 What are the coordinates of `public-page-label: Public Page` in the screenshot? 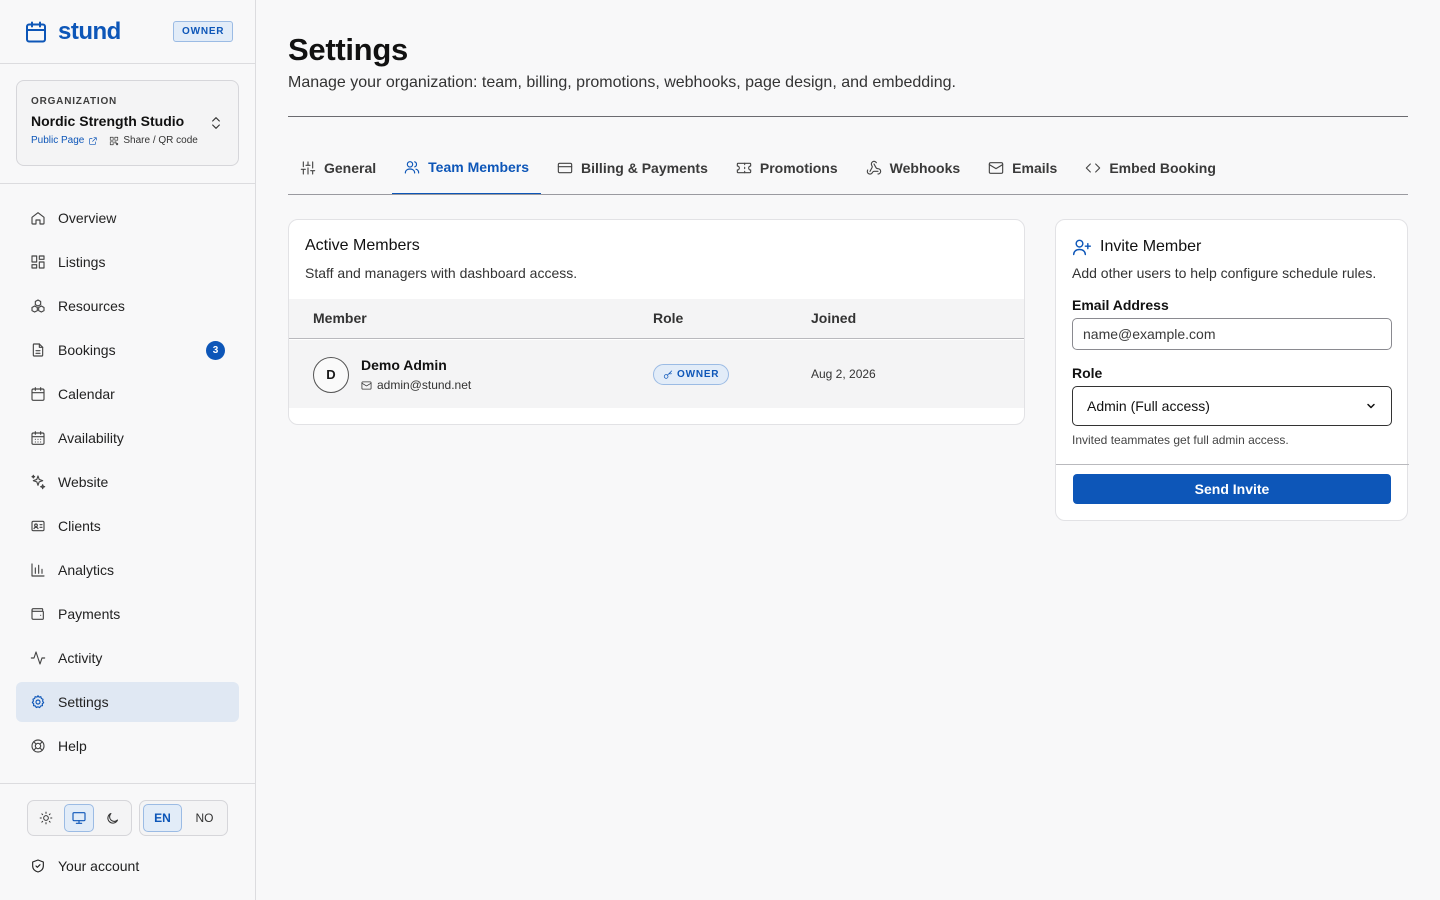 It's located at (58, 140).